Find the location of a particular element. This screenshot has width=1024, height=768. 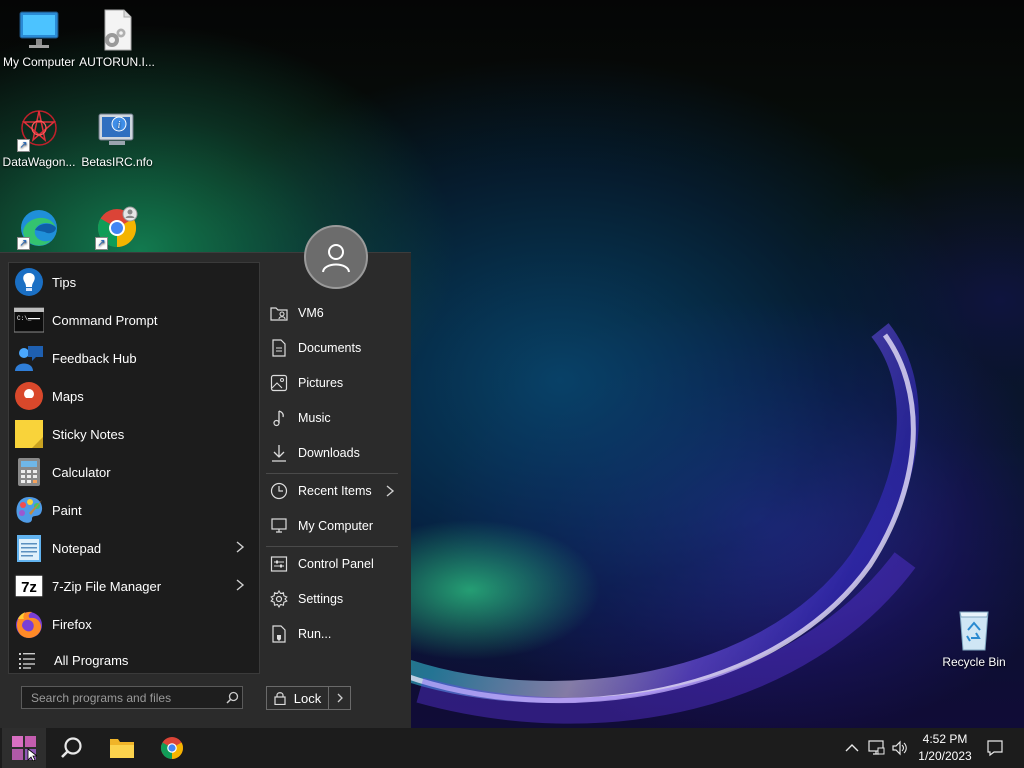

chrome-taskbar-button is located at coordinates (172, 748).